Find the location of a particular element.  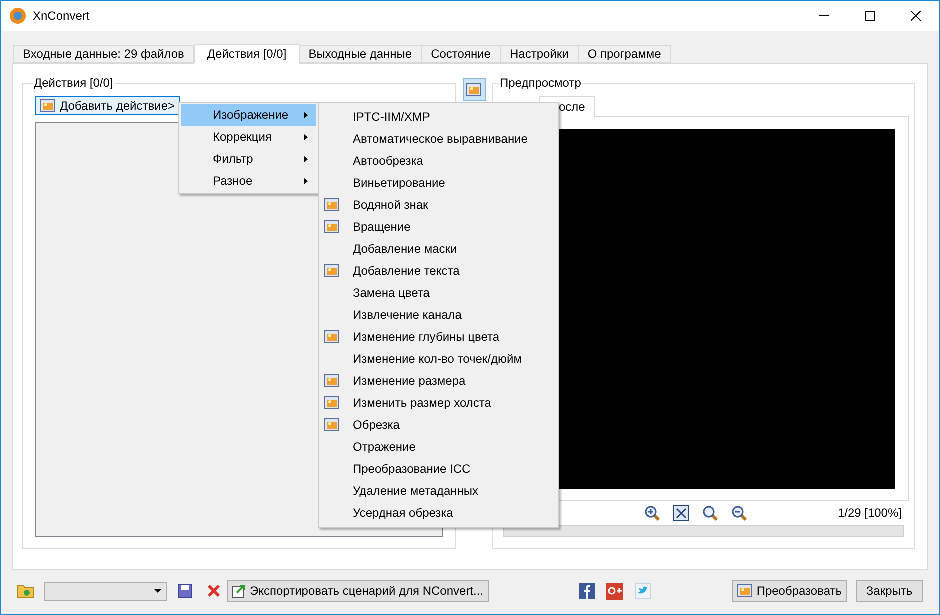

tab: Состояние is located at coordinates (461, 54).